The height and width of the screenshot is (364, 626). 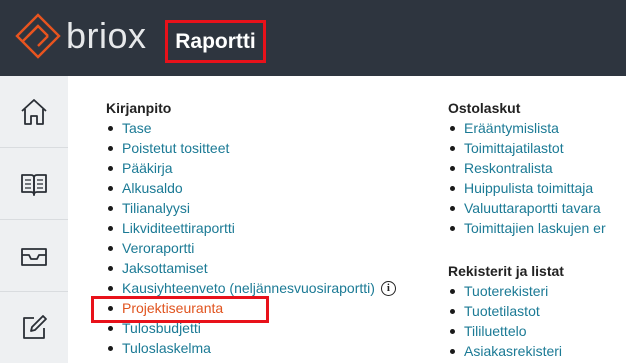 I want to click on page-title-highlight: Raportti, so click(x=215, y=41).